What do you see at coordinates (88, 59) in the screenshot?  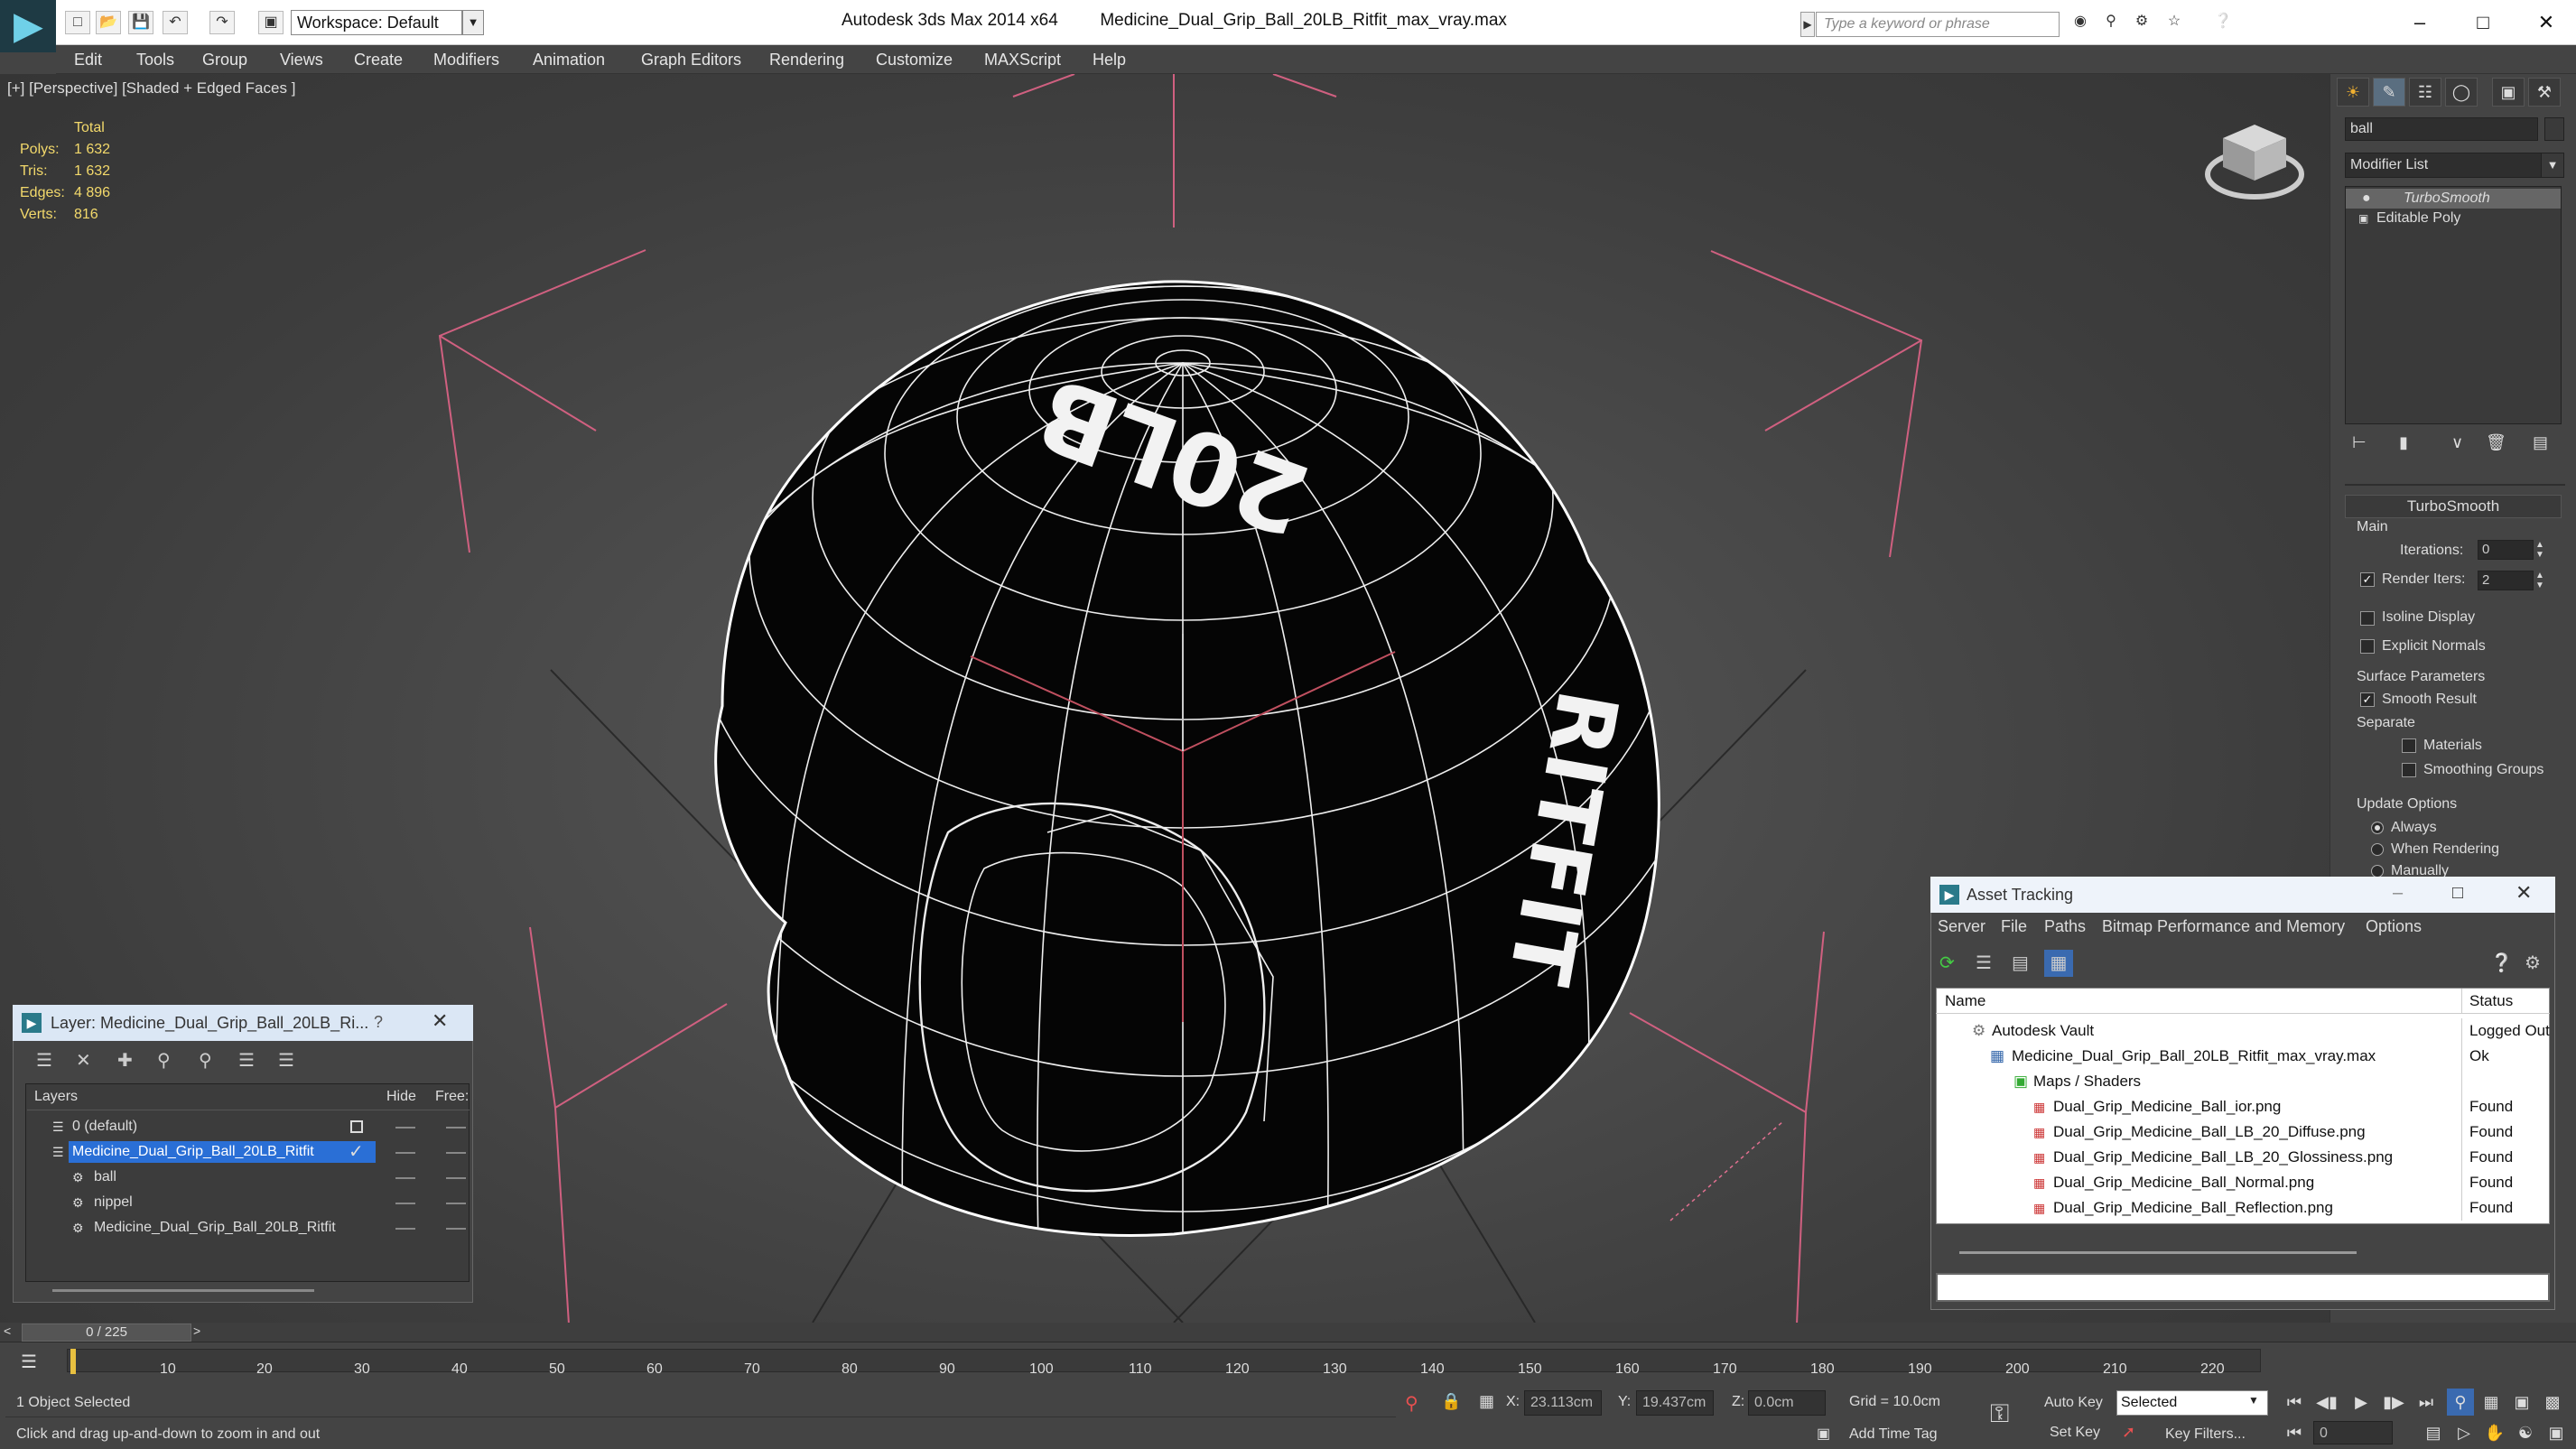 I see `menu-edit: Edit` at bounding box center [88, 59].